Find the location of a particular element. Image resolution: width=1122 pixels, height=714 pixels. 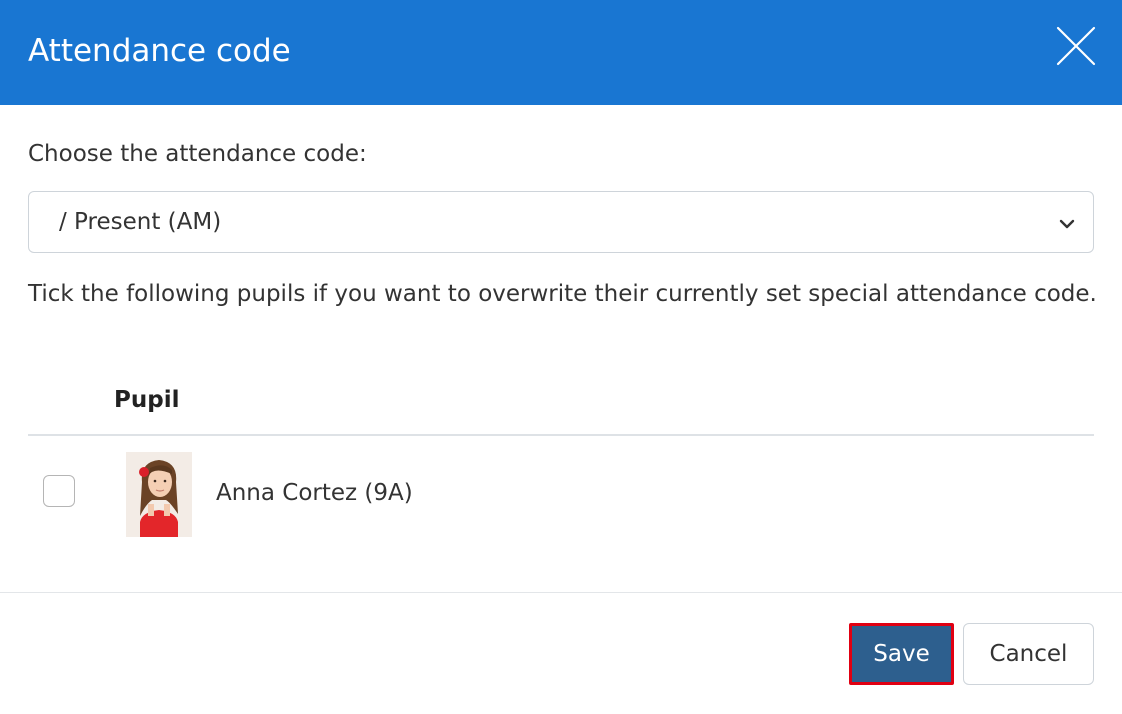

attendance-code-selected-value: / Present (AM) is located at coordinates (140, 222).